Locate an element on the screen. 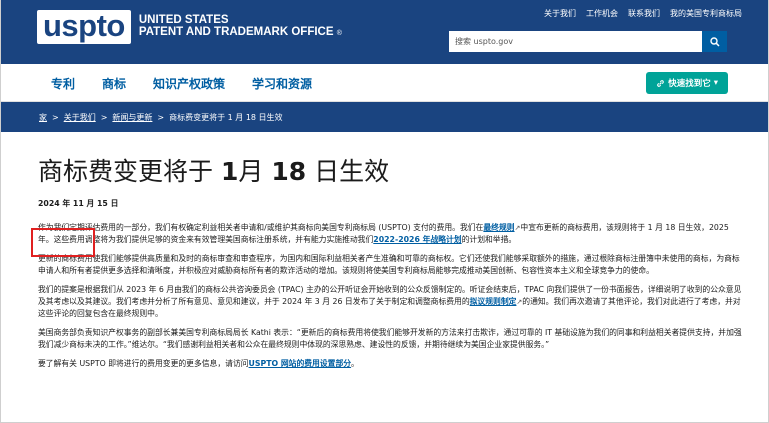  breadcrumb-about: 关于我们 is located at coordinates (80, 117).